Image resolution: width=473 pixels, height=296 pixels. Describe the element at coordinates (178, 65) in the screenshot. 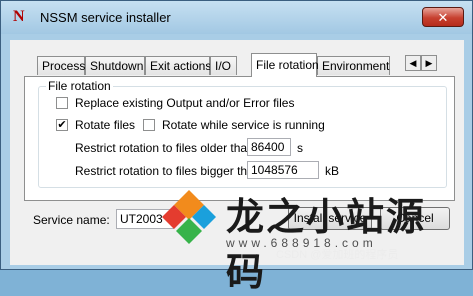

I see `tab-exit-actions: Exit actions` at that location.